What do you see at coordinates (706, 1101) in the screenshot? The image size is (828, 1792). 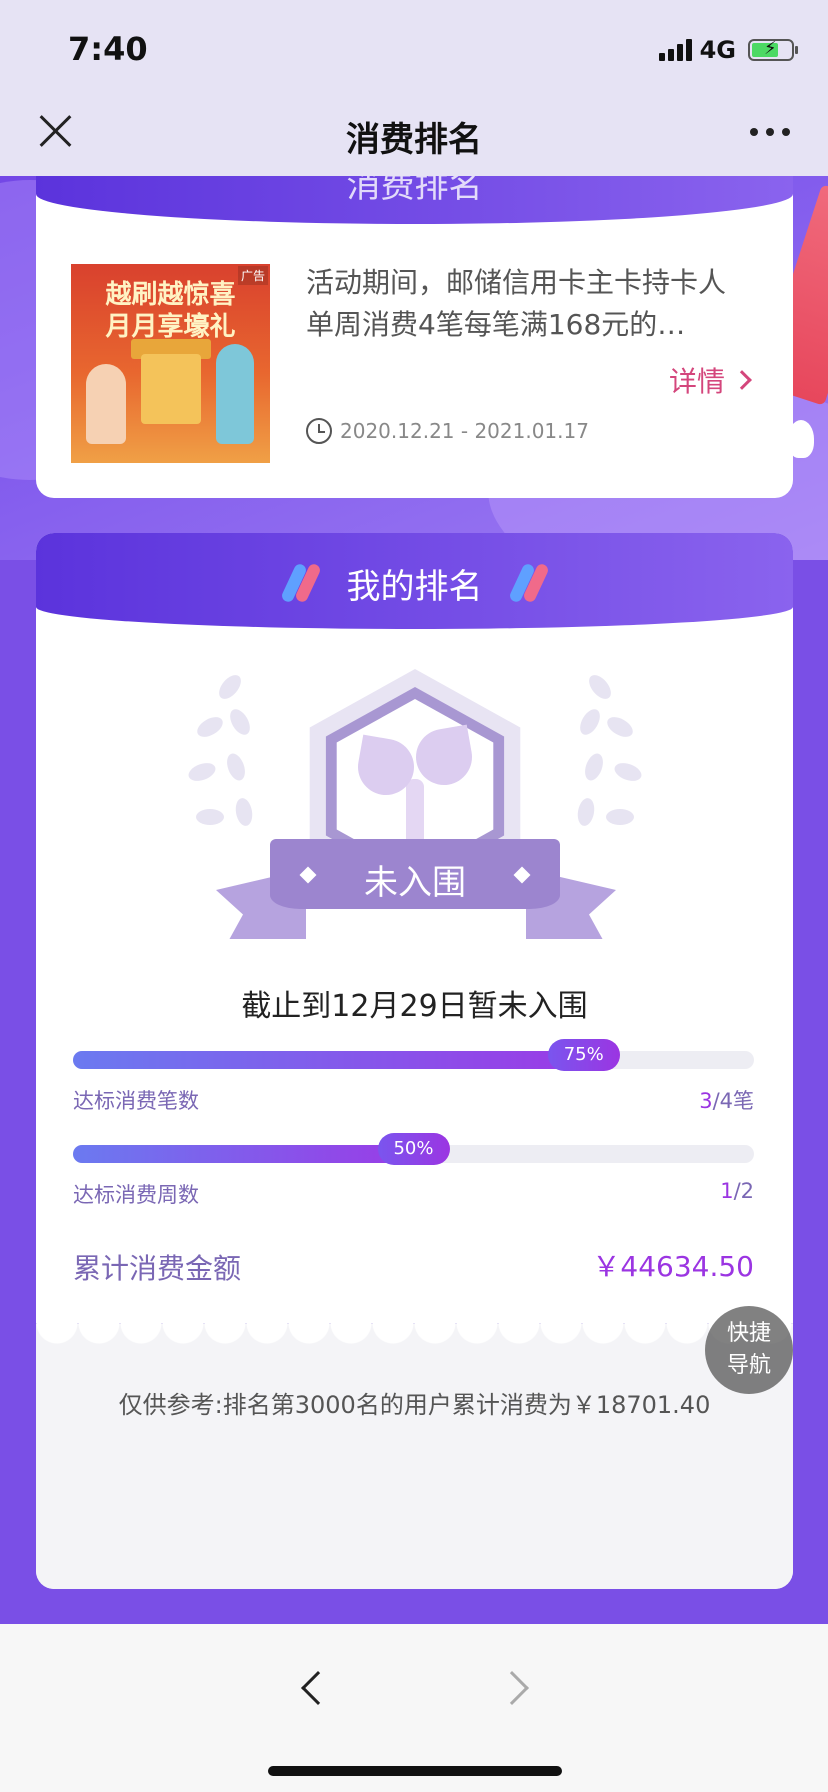 I see `progress-current: 3` at bounding box center [706, 1101].